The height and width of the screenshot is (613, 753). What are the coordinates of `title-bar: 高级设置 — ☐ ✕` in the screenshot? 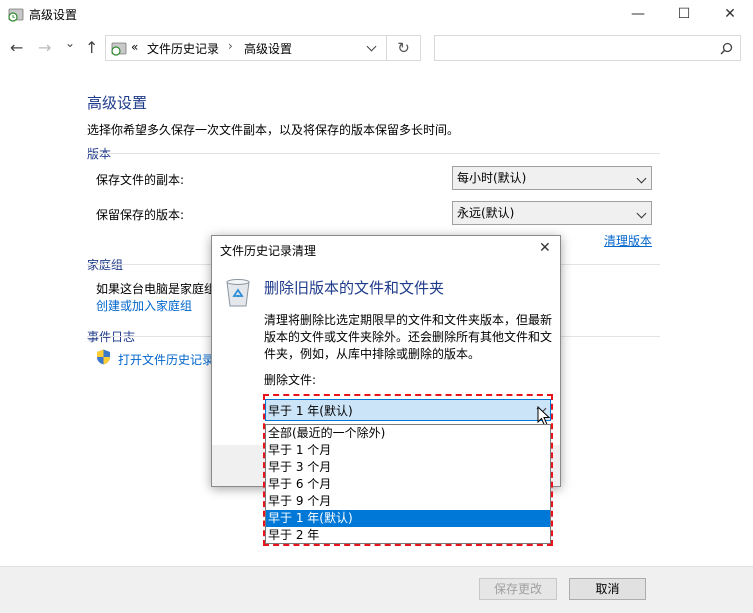 It's located at (376, 14).